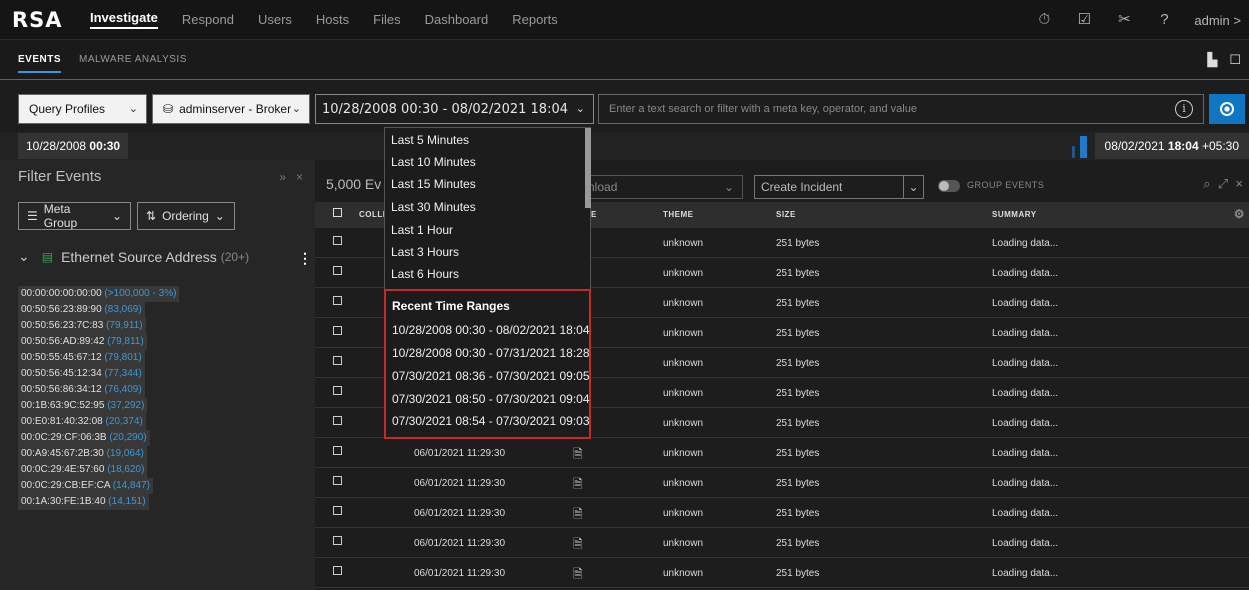  I want to click on timeline-start: 10/28/2008 00:30, so click(73, 146).